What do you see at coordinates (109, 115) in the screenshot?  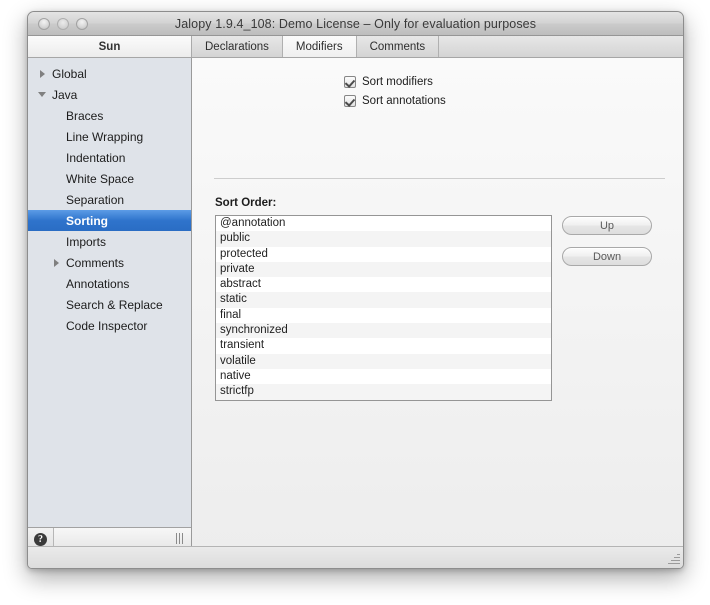 I see `sidebar-item-braces: Braces` at bounding box center [109, 115].